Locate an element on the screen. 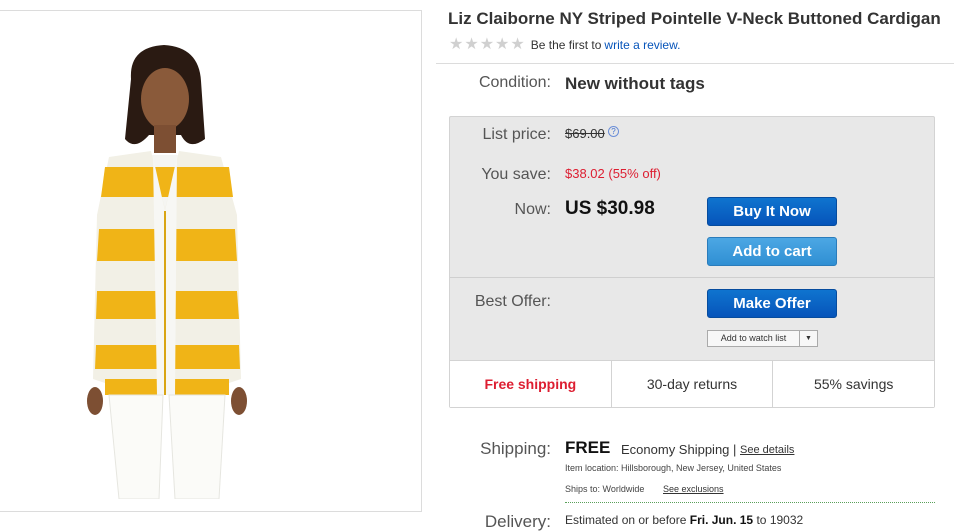  review-prompt: Be the first to is located at coordinates (566, 45).